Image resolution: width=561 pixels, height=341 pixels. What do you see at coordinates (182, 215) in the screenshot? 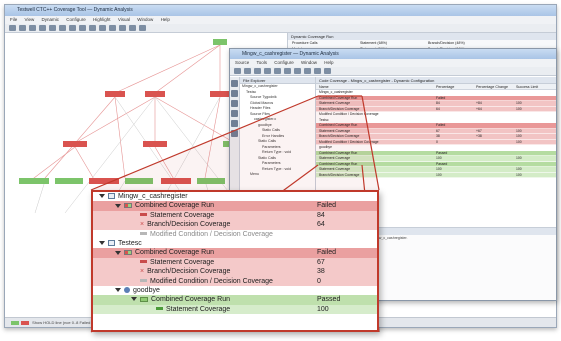
I see `coverage-tree-label: Statement Coverage` at bounding box center [182, 215].